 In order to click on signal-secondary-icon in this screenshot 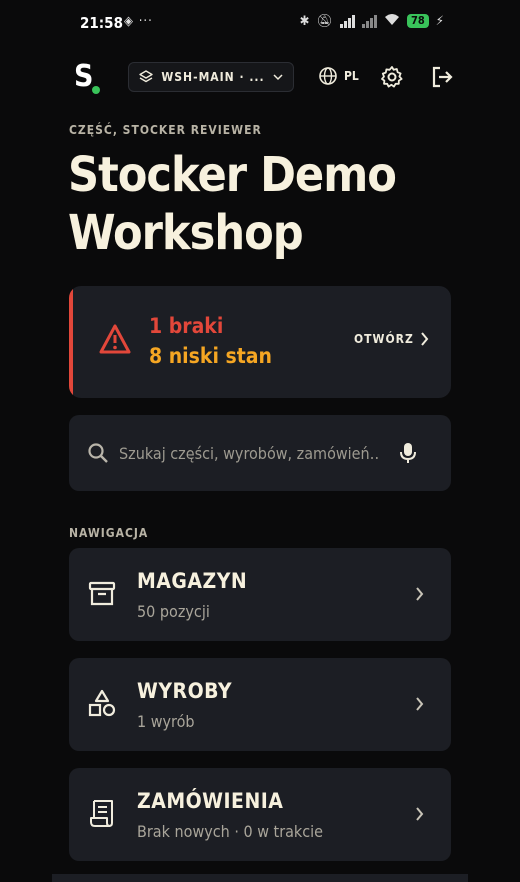, I will do `click(369, 21)`.